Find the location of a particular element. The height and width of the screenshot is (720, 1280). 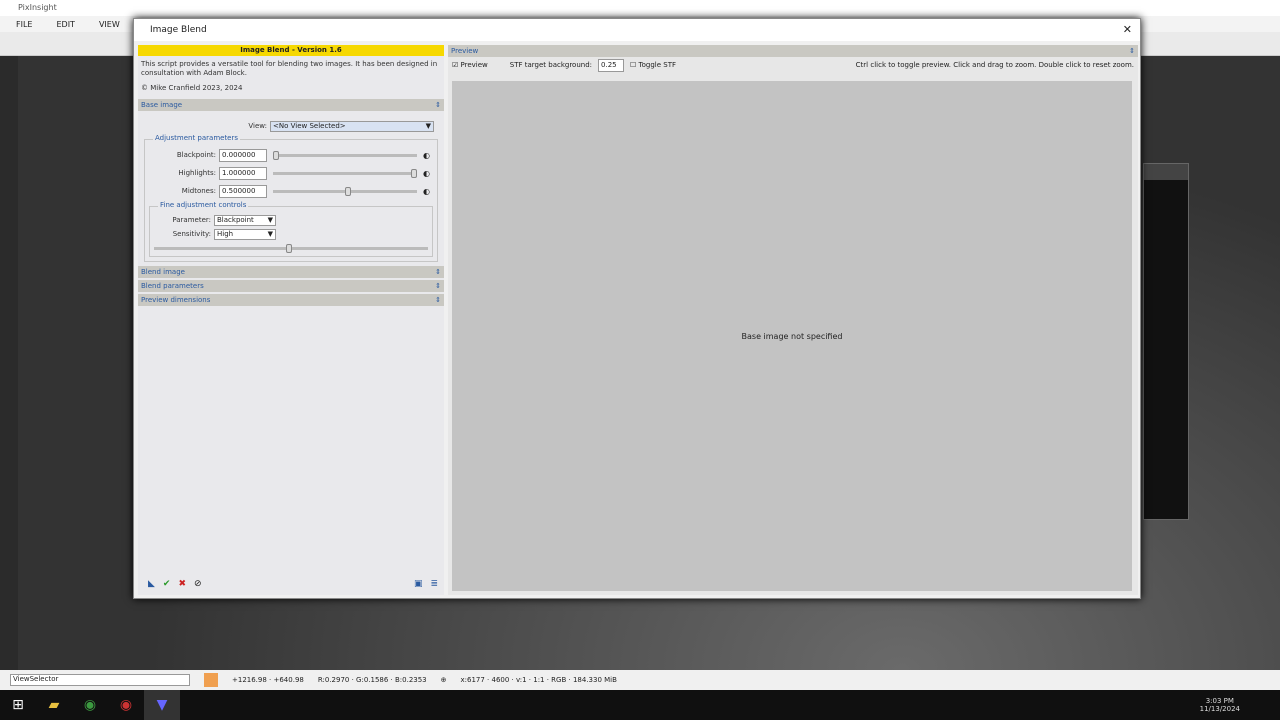

param-row: Midtones: 0.500000 ◐ is located at coordinates (291, 191).